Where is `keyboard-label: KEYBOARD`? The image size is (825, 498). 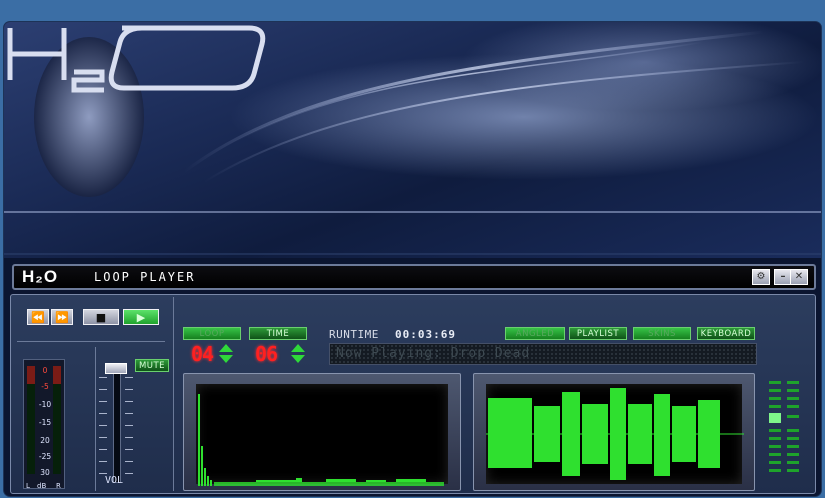
keyboard-label: KEYBOARD is located at coordinates (726, 333).